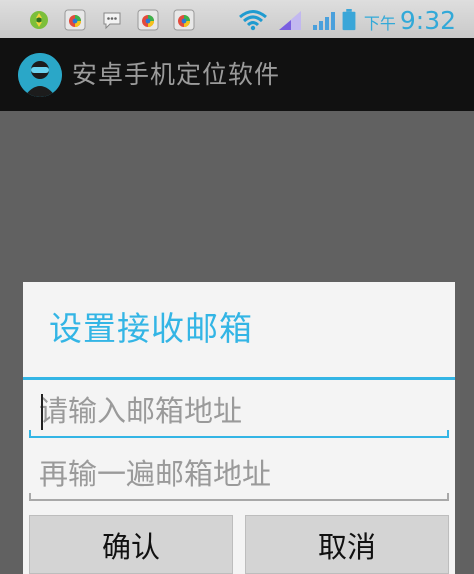 The height and width of the screenshot is (574, 474). What do you see at coordinates (237, 19) in the screenshot?
I see `status-bar: 下午 9:32` at bounding box center [237, 19].